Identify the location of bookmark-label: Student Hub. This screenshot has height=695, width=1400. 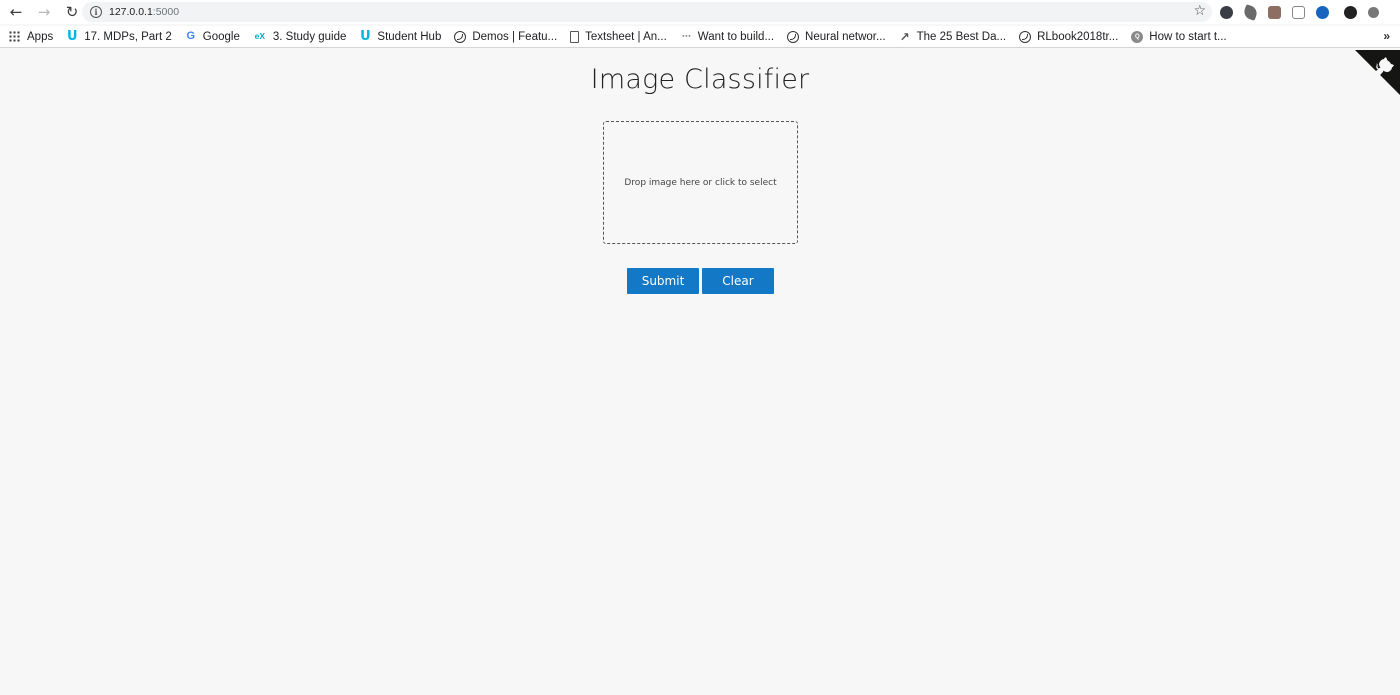
(409, 36).